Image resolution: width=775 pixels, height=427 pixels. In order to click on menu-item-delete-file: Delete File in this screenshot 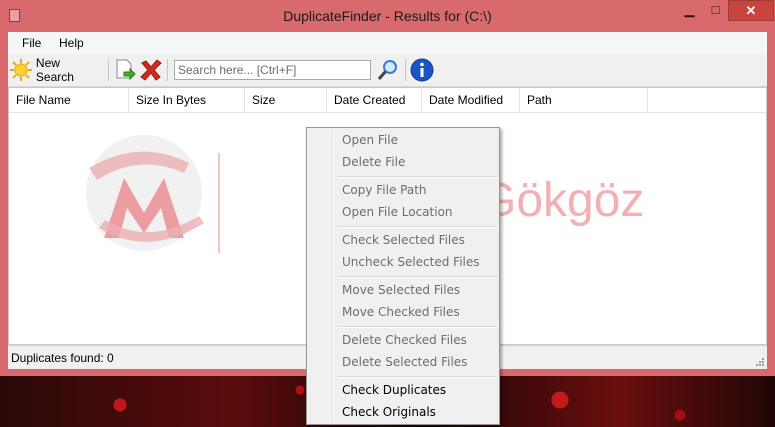, I will do `click(373, 162)`.